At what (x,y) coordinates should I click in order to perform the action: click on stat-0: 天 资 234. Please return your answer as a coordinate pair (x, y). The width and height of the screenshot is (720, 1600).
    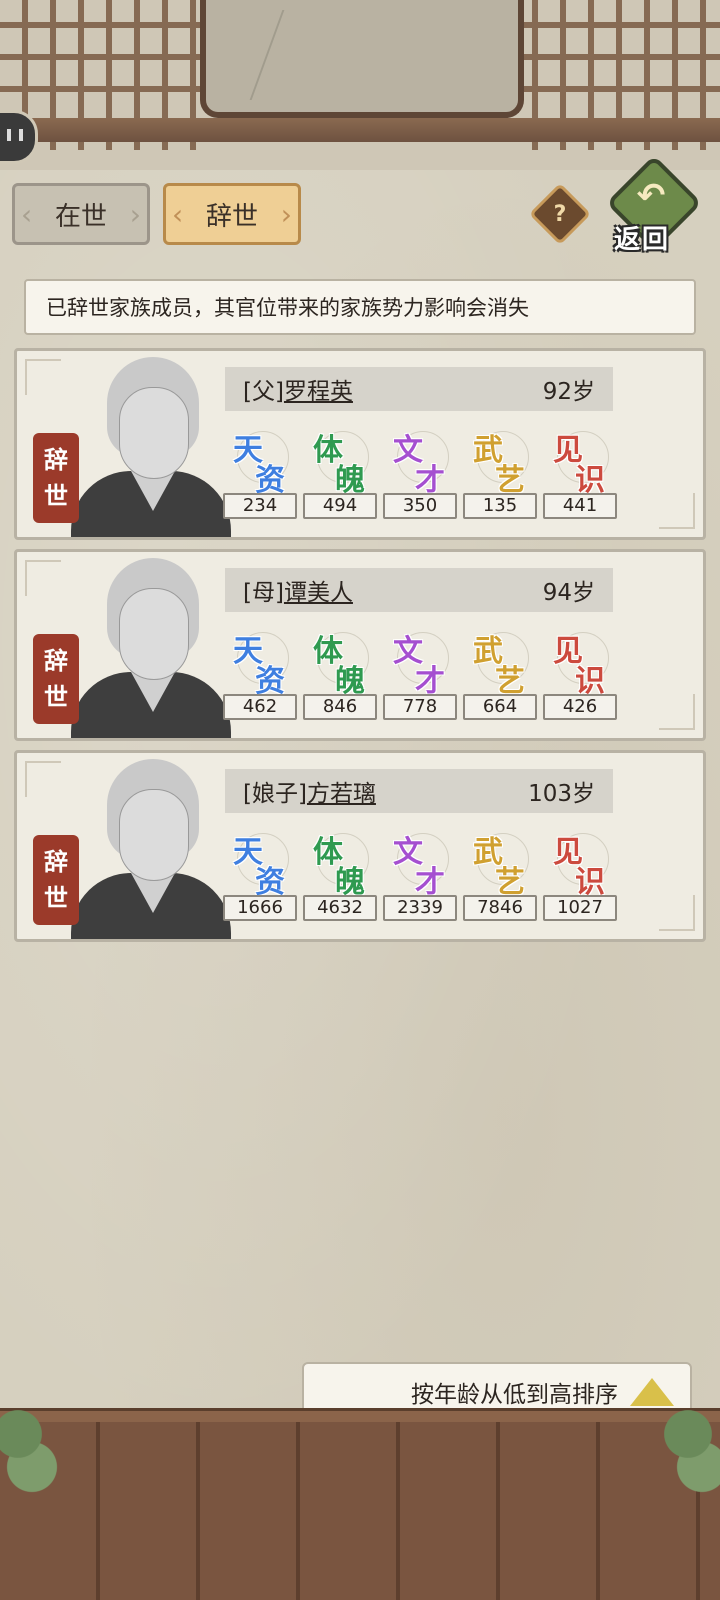
    Looking at the image, I should click on (260, 472).